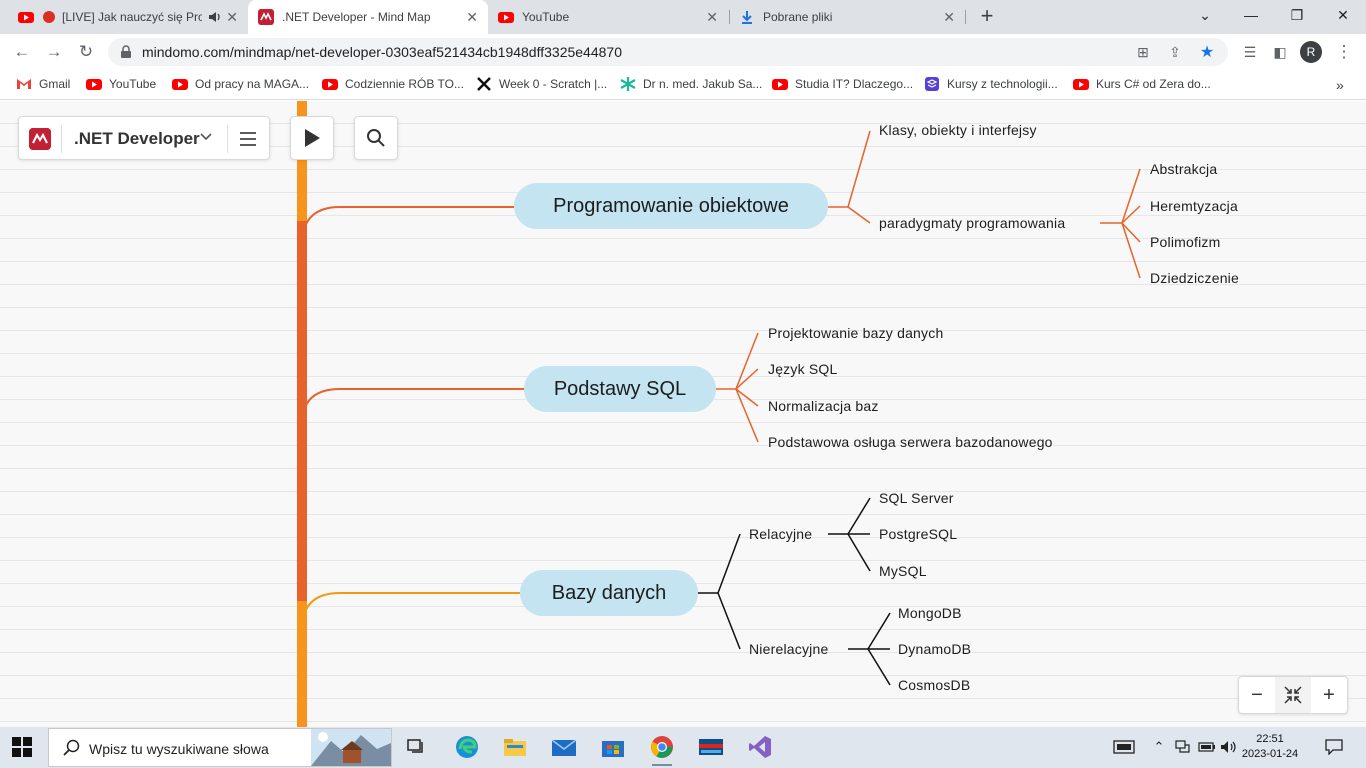 This screenshot has width=1366, height=768. I want to click on tab-live-stream: [LIVE] Jak nauczyć się Pro ✕, so click(128, 17).